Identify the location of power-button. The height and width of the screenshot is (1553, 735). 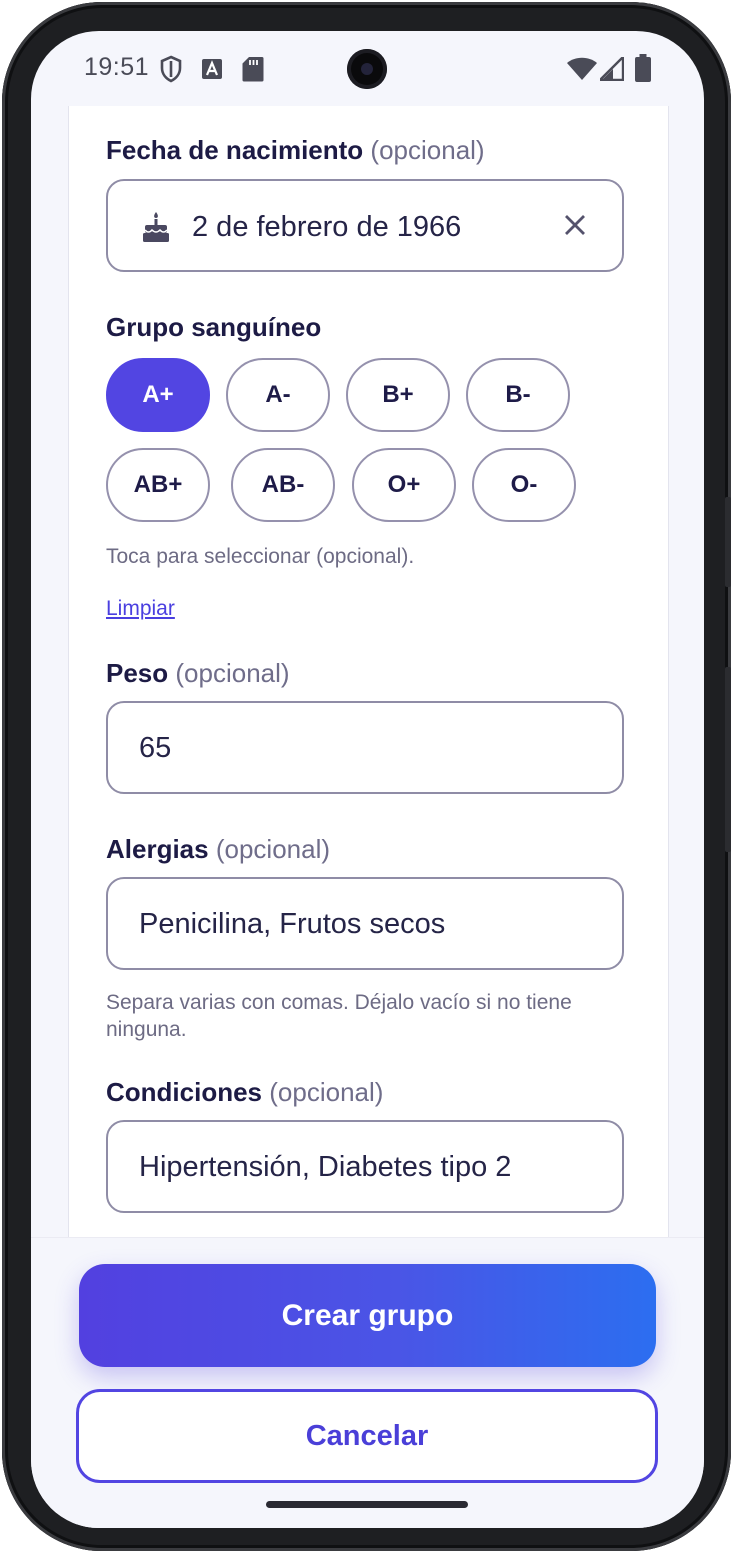
(728, 542).